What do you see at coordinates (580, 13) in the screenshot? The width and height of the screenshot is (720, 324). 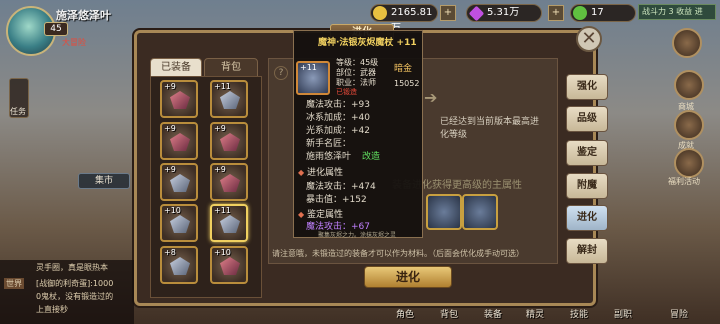 I see `heart-icon` at bounding box center [580, 13].